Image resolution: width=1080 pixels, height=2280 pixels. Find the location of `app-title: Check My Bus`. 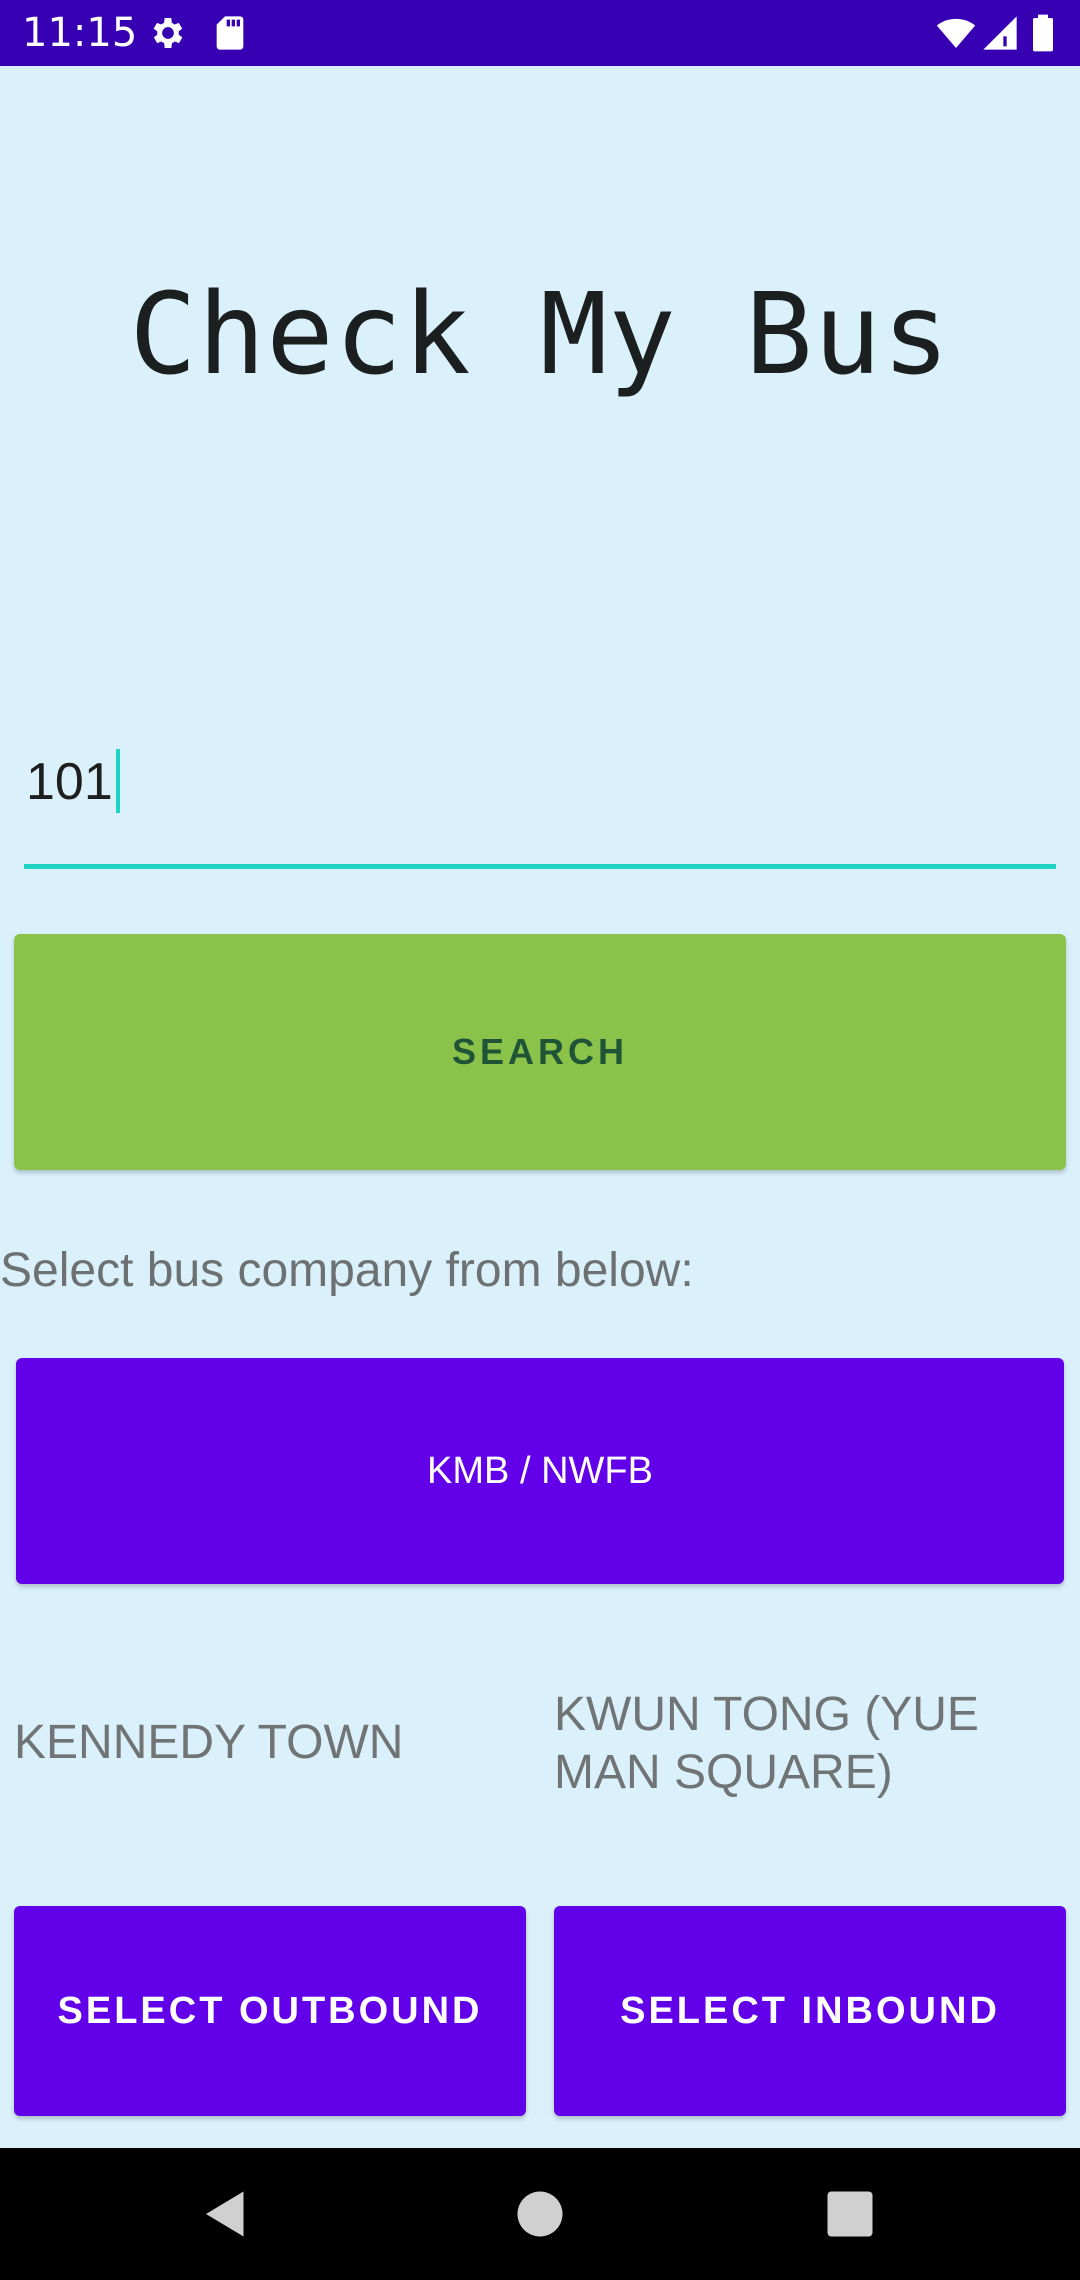

app-title: Check My Bus is located at coordinates (540, 335).